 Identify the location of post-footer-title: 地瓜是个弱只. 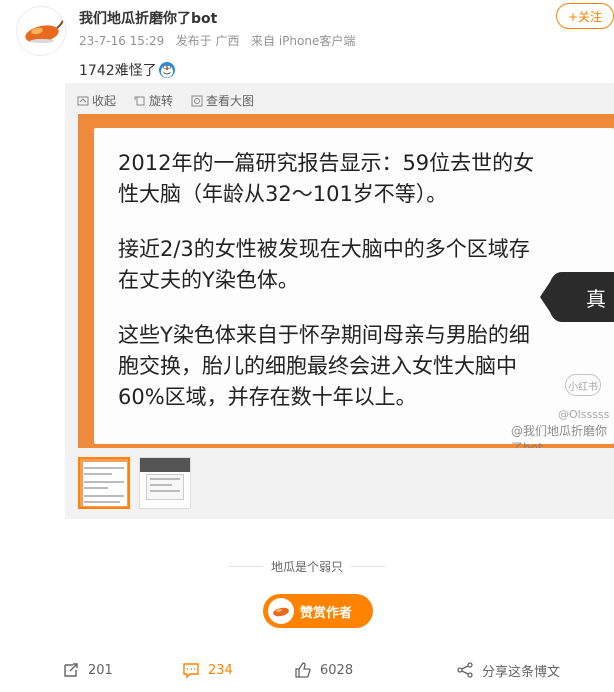
(307, 566).